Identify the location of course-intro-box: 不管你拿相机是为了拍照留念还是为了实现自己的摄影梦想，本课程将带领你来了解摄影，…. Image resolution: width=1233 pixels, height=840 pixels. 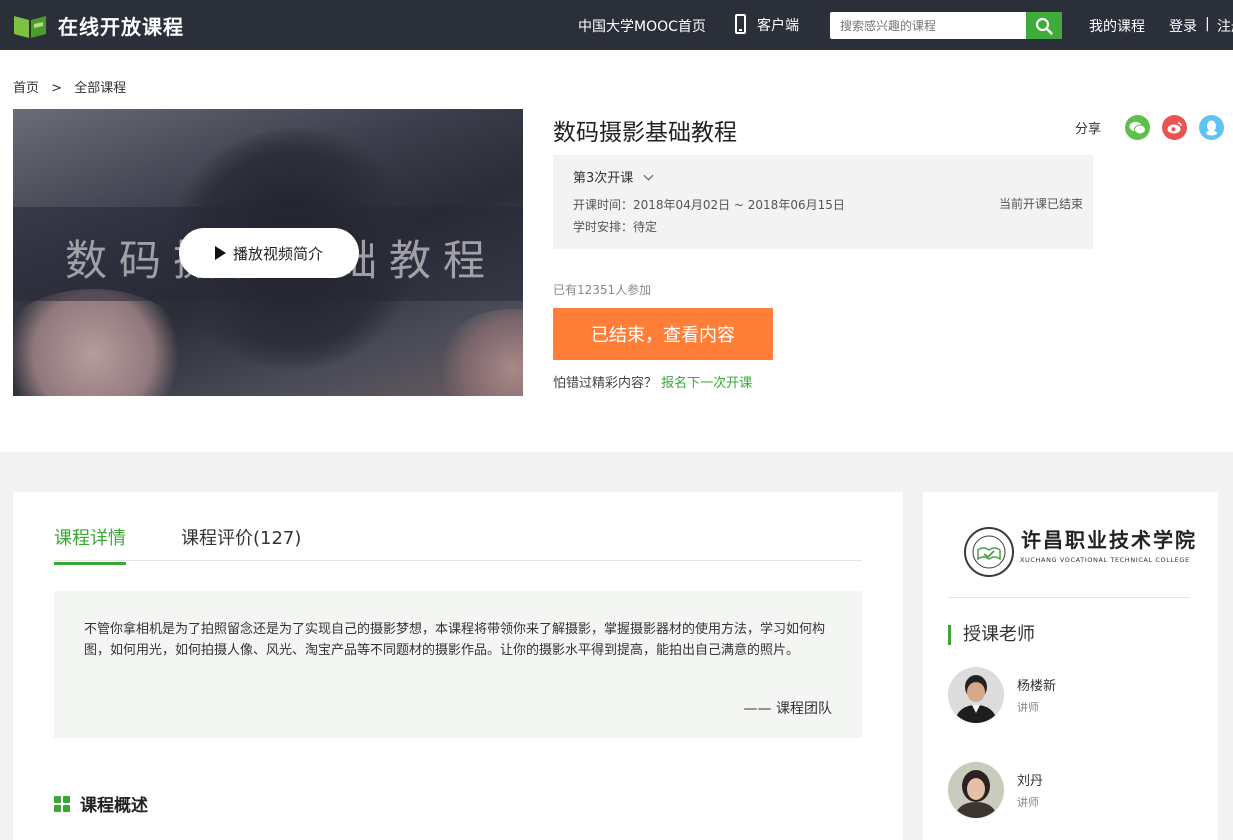
(458, 664).